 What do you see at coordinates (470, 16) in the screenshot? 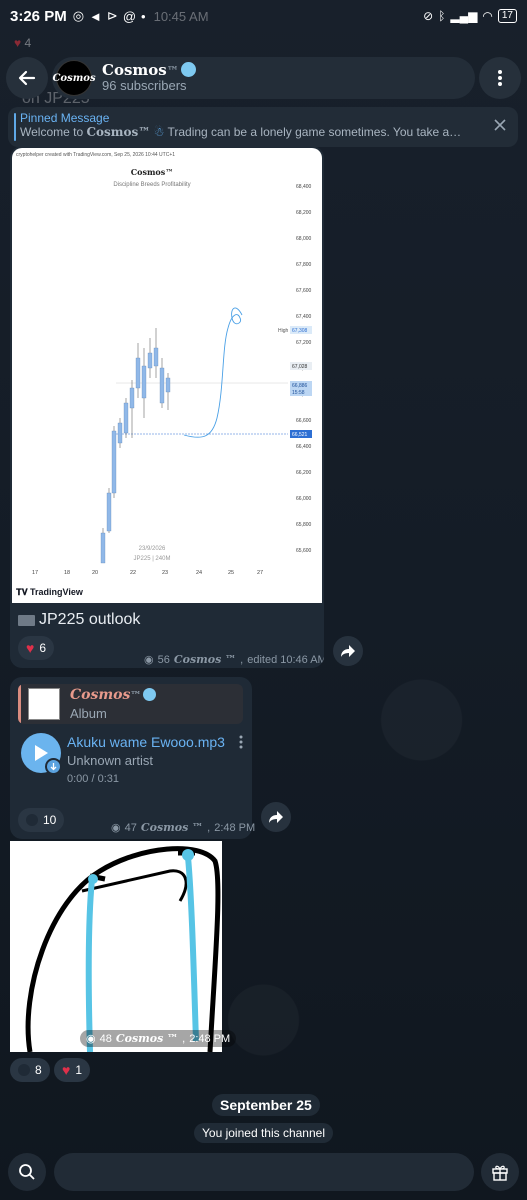
I see `system-icons: ⊘ ᛒ ▂▄▆ ◠ 17` at bounding box center [470, 16].